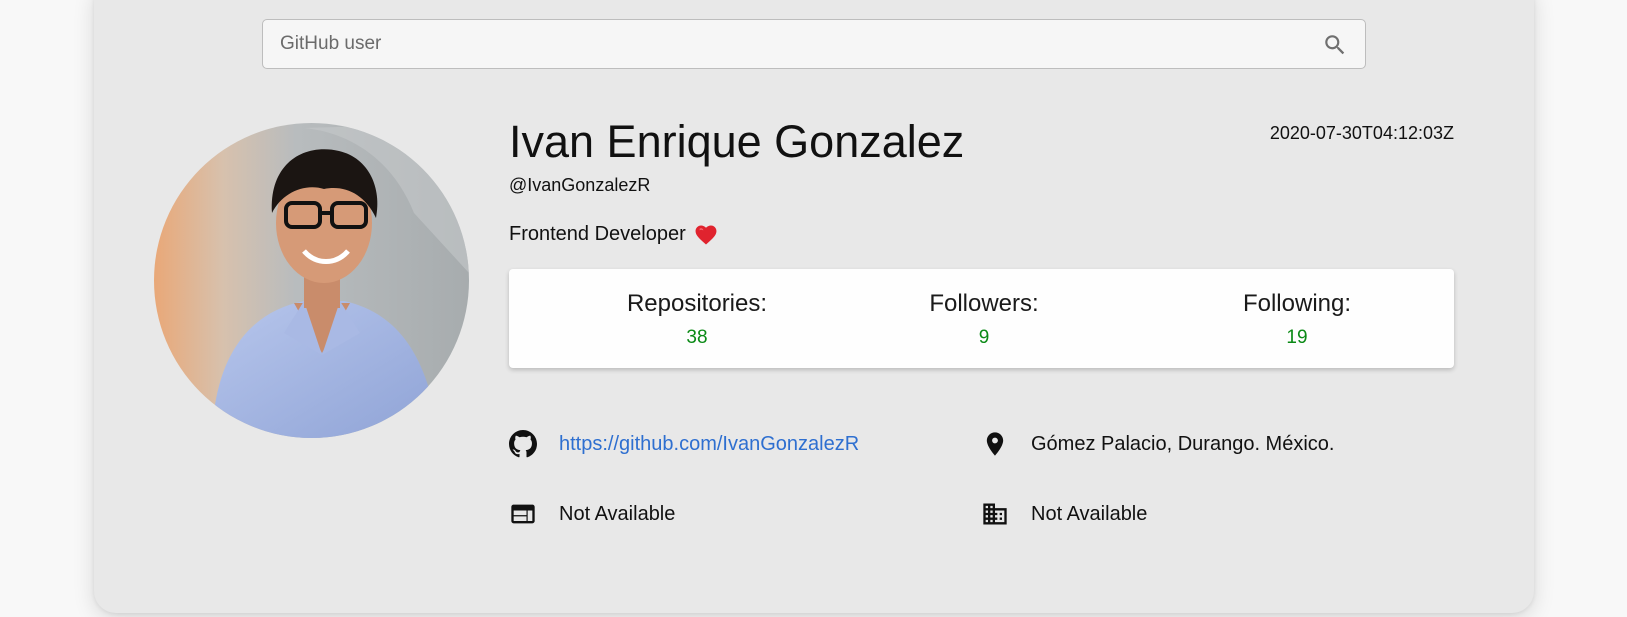  What do you see at coordinates (311, 280) in the screenshot?
I see `avatar` at bounding box center [311, 280].